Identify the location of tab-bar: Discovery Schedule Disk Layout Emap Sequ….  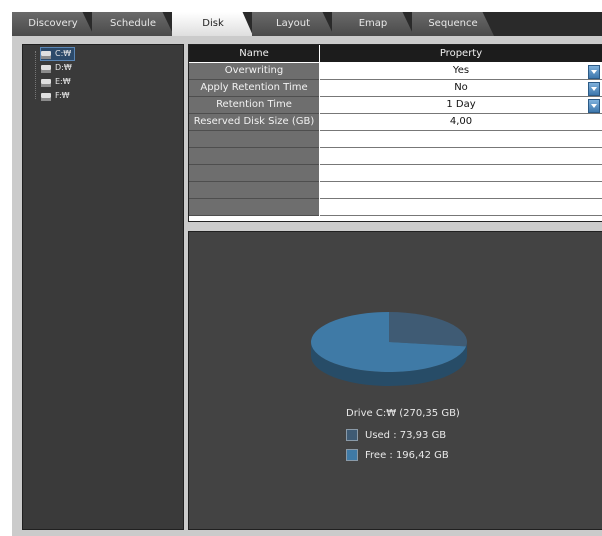
(307, 25).